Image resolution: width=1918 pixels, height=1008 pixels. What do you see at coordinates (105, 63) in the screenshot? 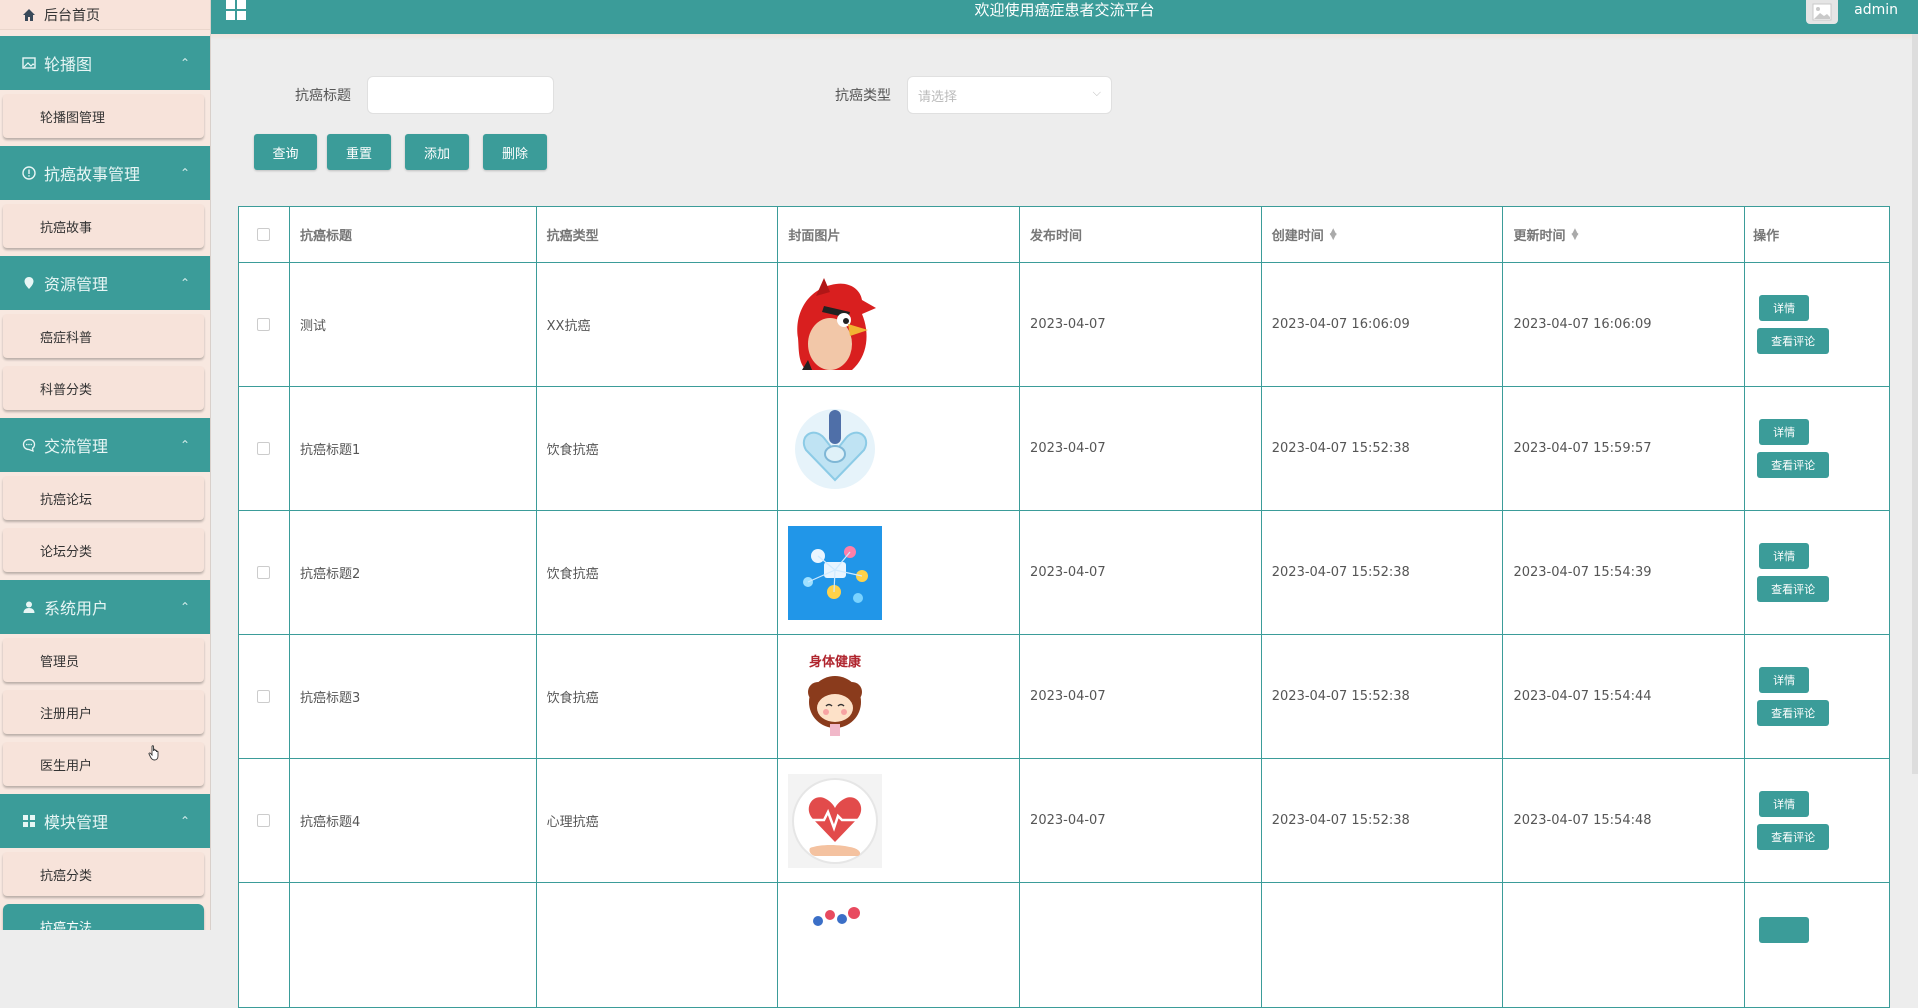
I see `sidebar-group-carousel: 轮播图 ⌃` at bounding box center [105, 63].